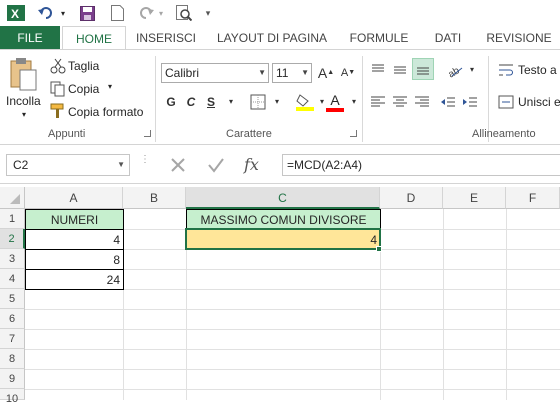 The image size is (560, 409). I want to click on scissors-icon, so click(58, 66).